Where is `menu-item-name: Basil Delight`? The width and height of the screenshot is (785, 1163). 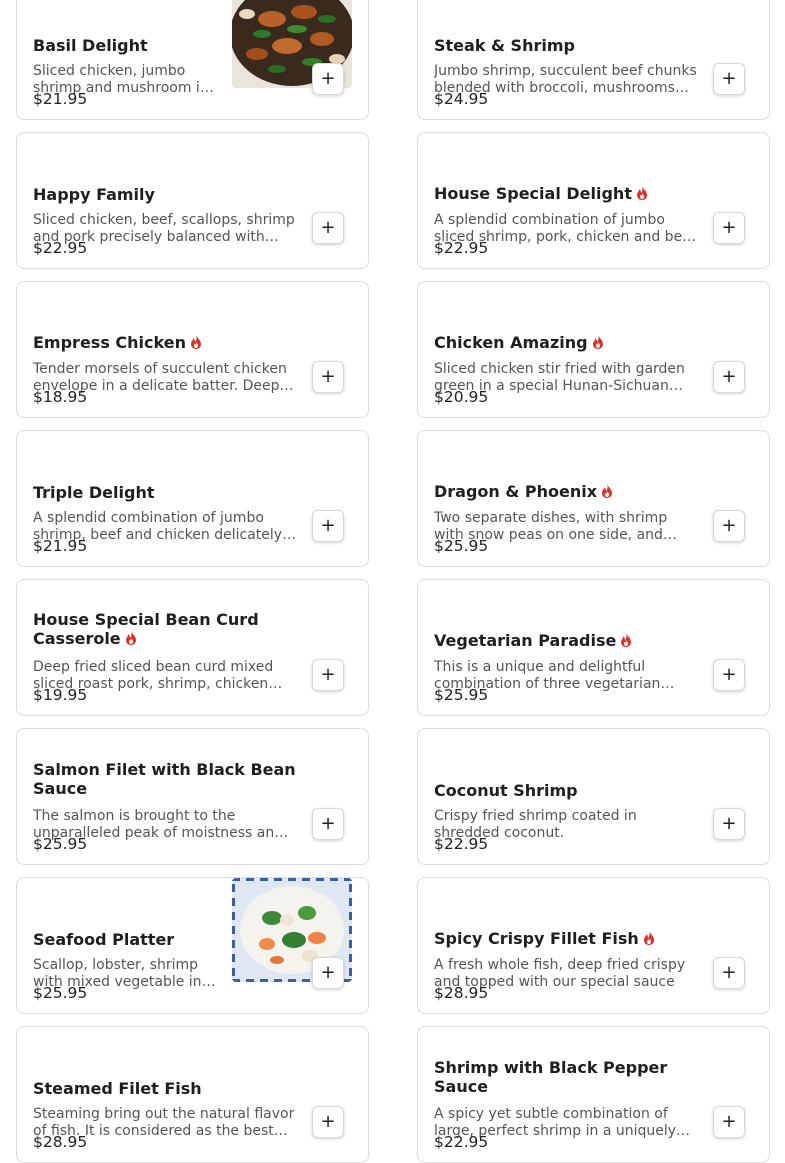 menu-item-name: Basil Delight is located at coordinates (90, 45).